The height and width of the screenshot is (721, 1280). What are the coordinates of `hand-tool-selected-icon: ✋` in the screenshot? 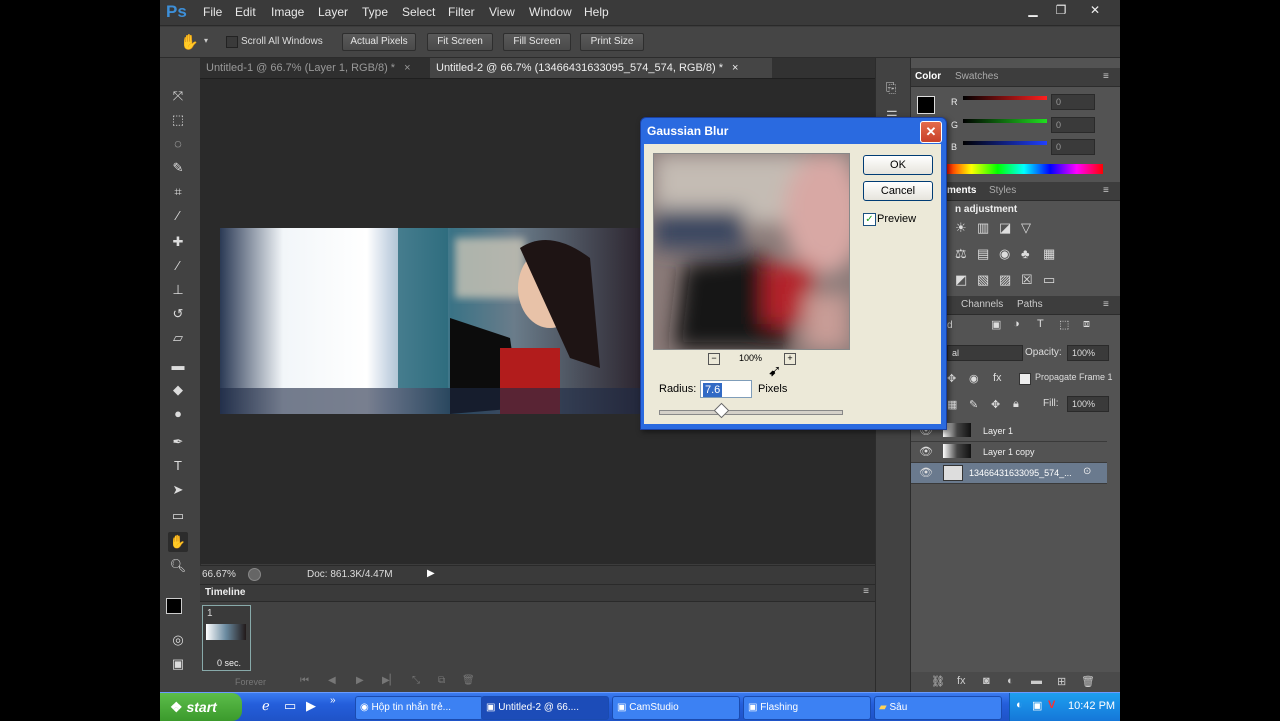 It's located at (178, 542).